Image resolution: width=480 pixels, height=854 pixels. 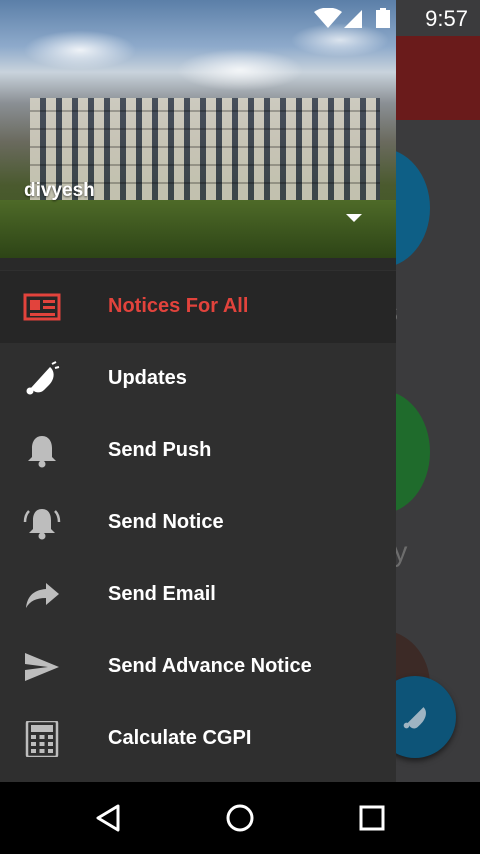 I want to click on drawer-divider, so click(x=198, y=264).